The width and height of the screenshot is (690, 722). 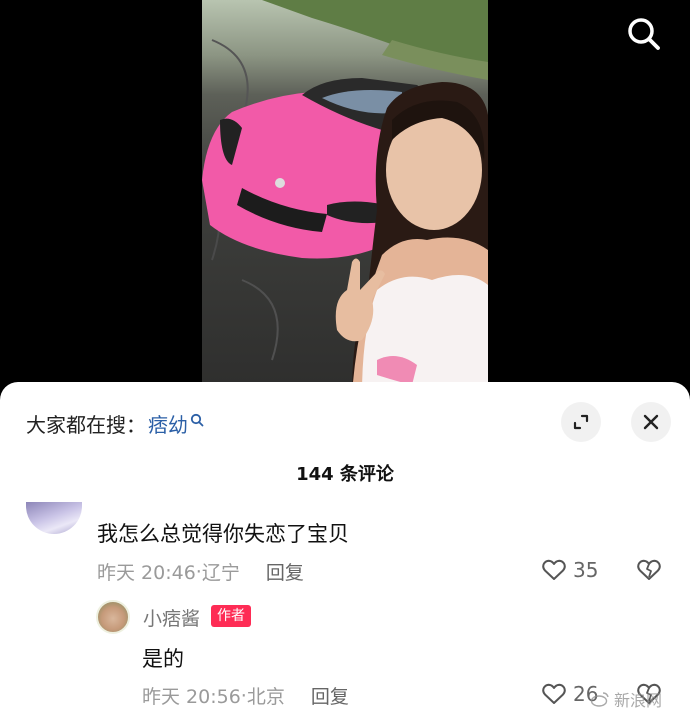 What do you see at coordinates (197, 419) in the screenshot?
I see `mini-search-icon` at bounding box center [197, 419].